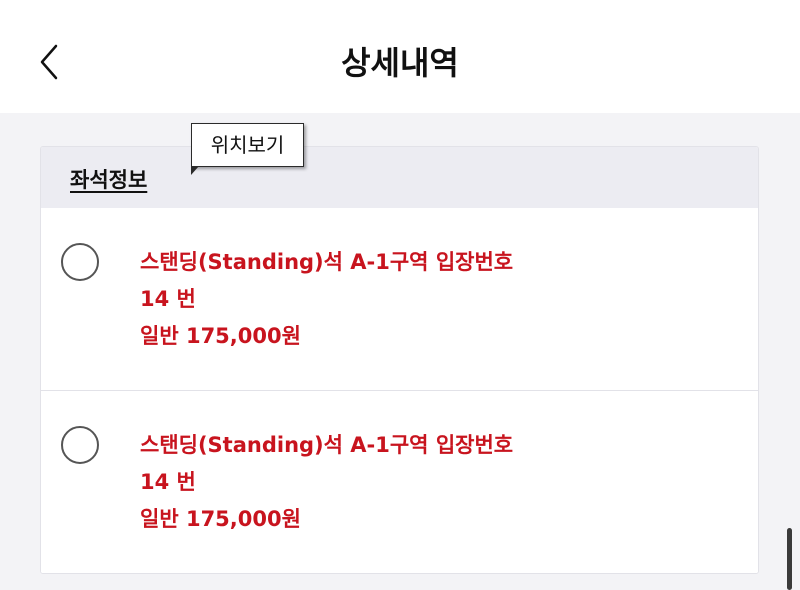  Describe the element at coordinates (195, 170) in the screenshot. I see `tooltip-tail` at that location.